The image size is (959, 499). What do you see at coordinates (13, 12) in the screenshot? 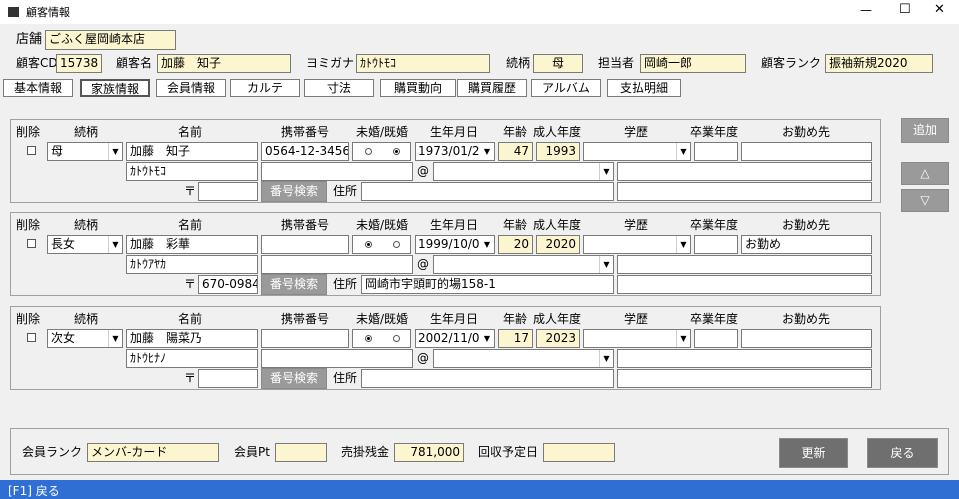
I see `app-icon` at bounding box center [13, 12].